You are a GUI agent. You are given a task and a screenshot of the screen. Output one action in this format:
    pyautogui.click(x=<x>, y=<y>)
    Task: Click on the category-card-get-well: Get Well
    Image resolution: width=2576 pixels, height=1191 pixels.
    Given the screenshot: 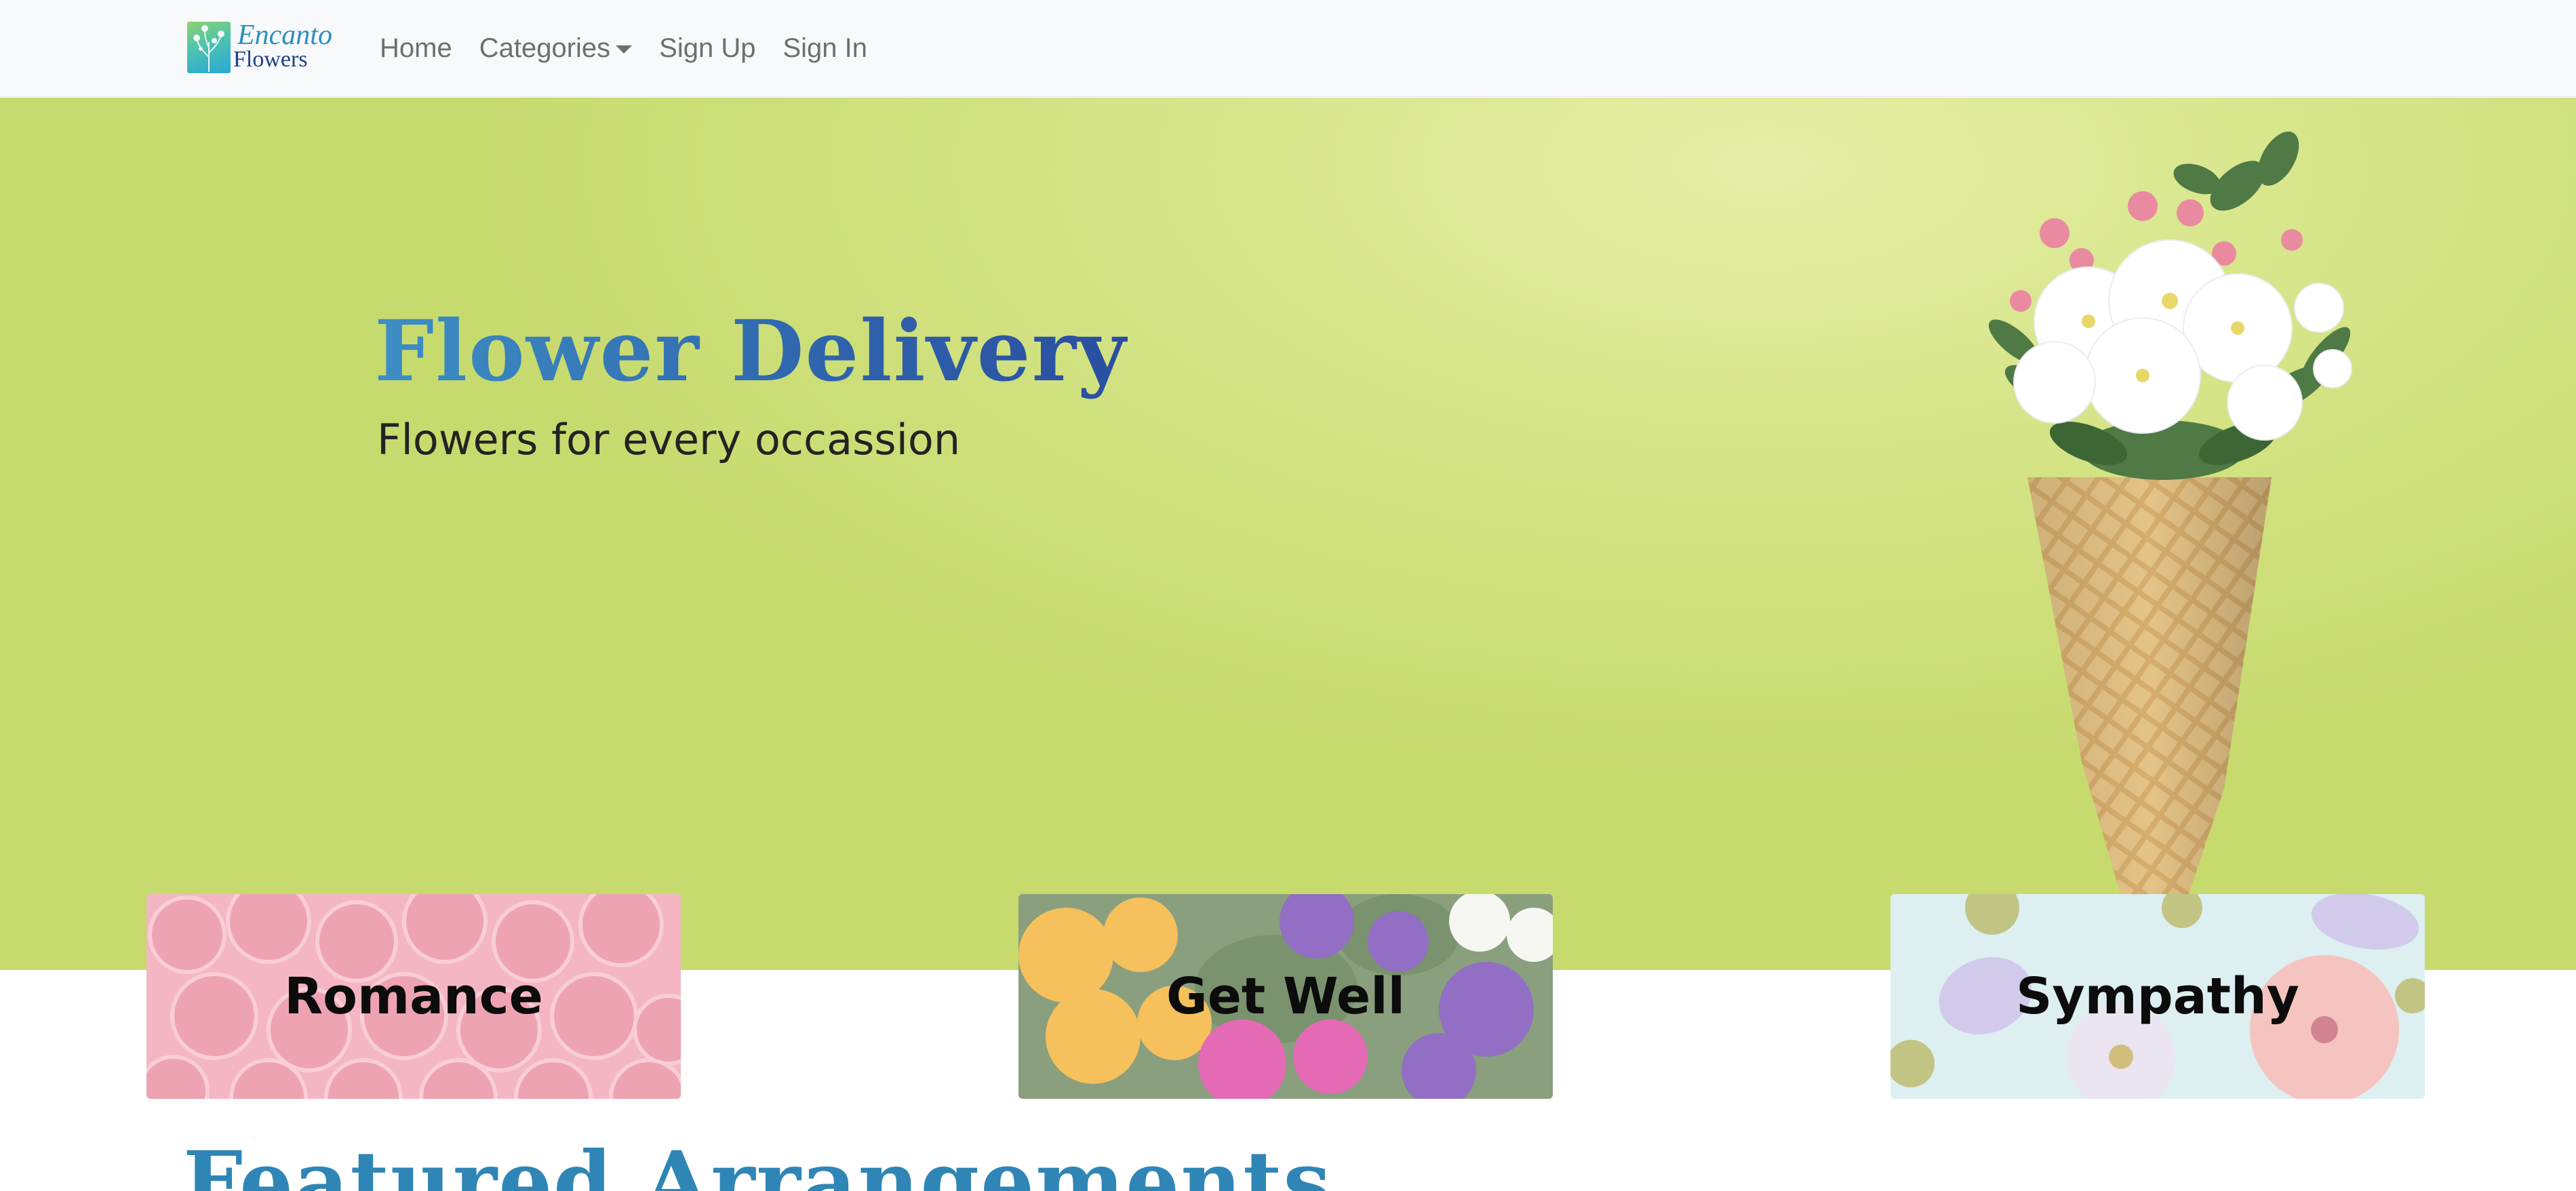 What is the action you would take?
    pyautogui.click(x=1286, y=996)
    